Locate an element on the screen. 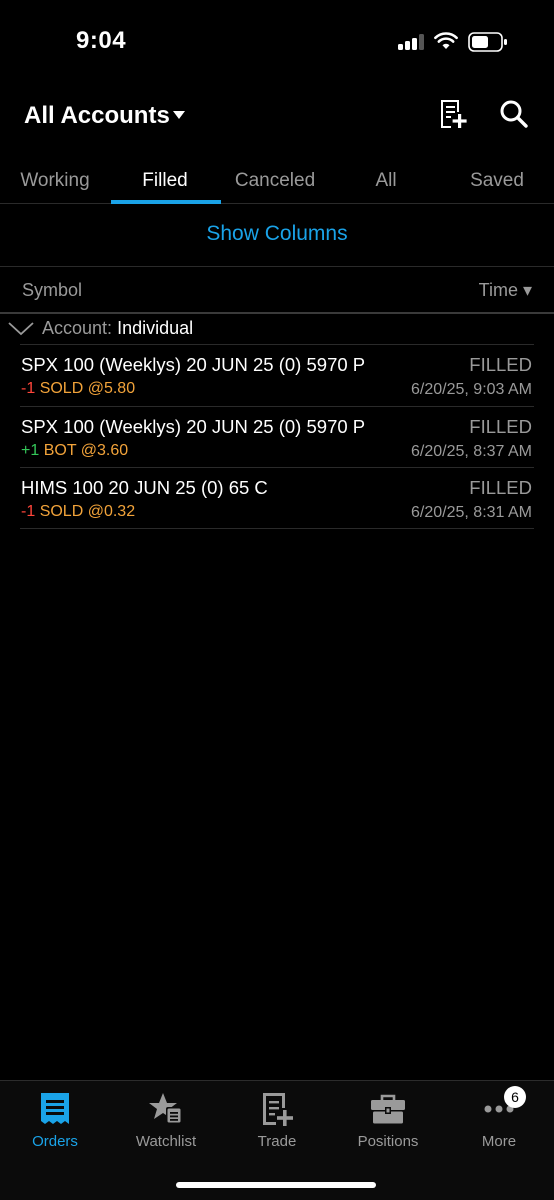 The height and width of the screenshot is (1200, 554). tab-canceled: Canceled is located at coordinates (275, 181).